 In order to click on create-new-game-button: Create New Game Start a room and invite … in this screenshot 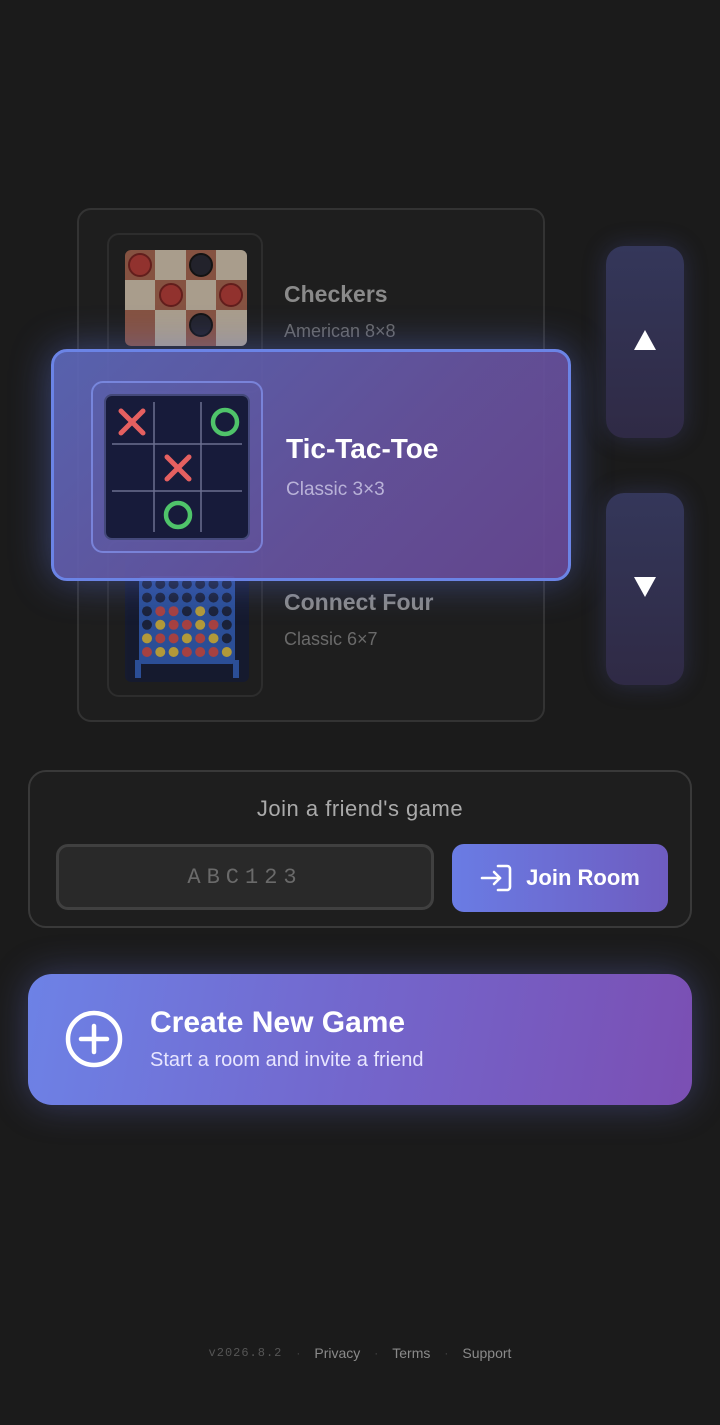, I will do `click(360, 1039)`.